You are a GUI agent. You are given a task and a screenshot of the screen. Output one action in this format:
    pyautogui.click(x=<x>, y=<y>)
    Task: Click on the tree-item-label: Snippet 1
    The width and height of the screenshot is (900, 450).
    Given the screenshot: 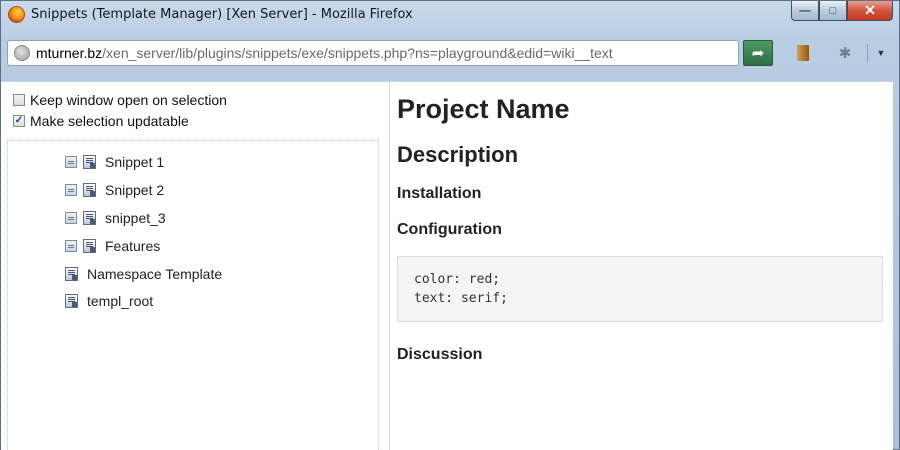 What is the action you would take?
    pyautogui.click(x=134, y=162)
    